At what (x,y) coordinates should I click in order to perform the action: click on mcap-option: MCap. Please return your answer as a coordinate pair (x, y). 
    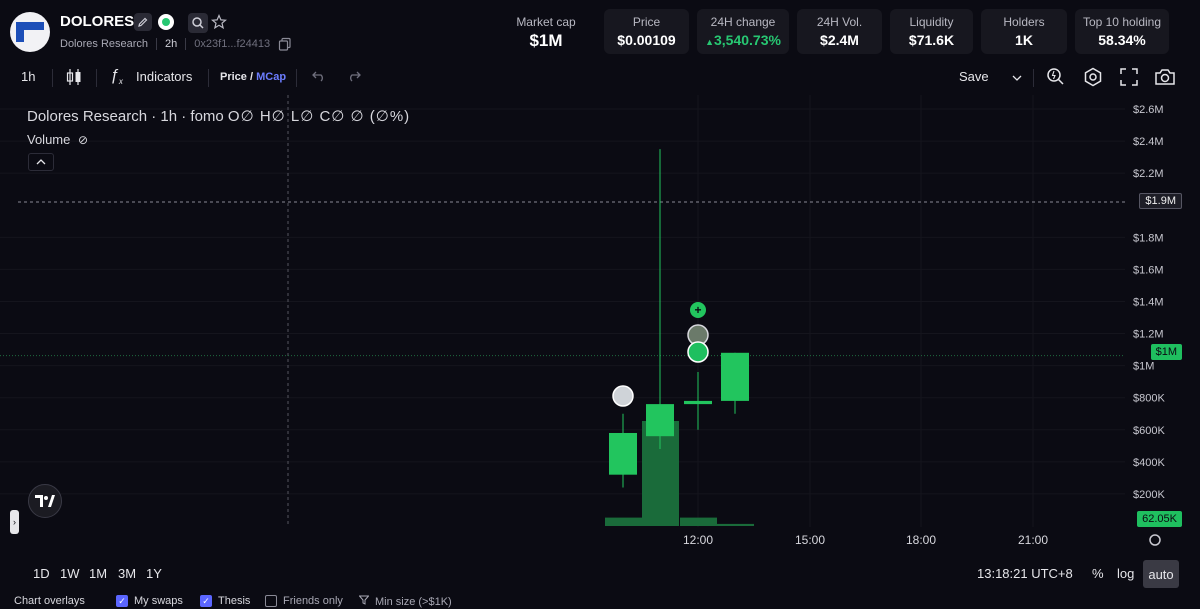
    Looking at the image, I should click on (271, 77).